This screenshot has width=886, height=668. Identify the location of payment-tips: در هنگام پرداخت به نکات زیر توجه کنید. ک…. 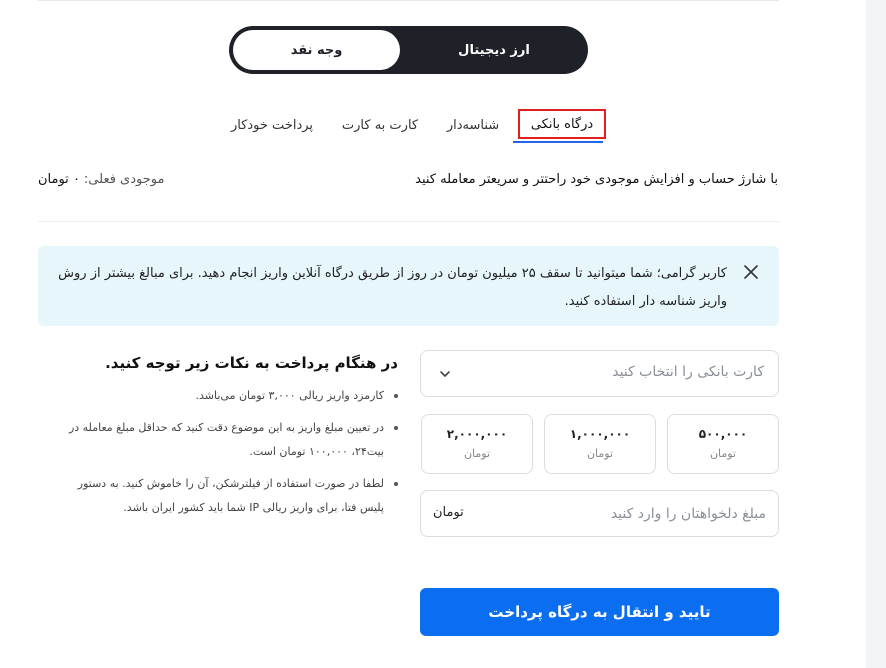
(229, 441).